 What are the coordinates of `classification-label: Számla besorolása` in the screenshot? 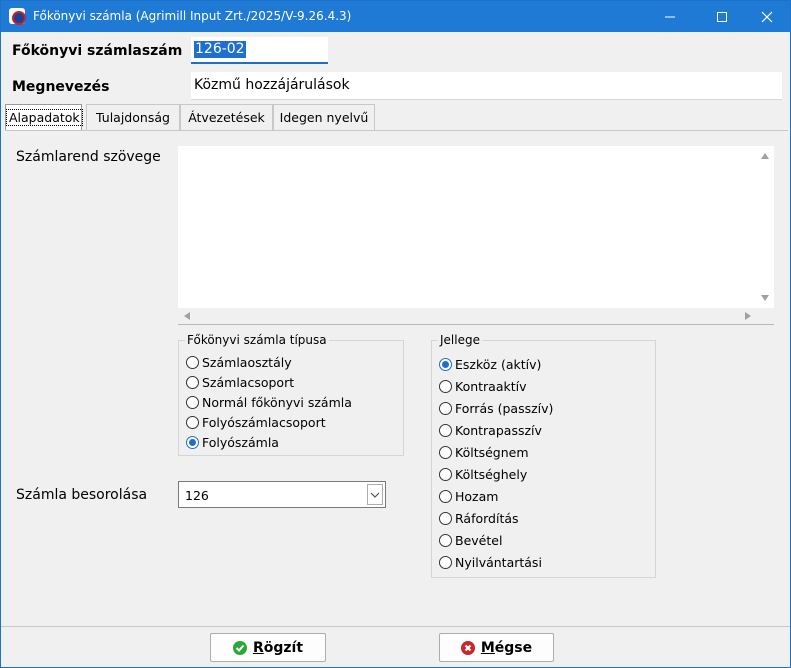 It's located at (82, 495).